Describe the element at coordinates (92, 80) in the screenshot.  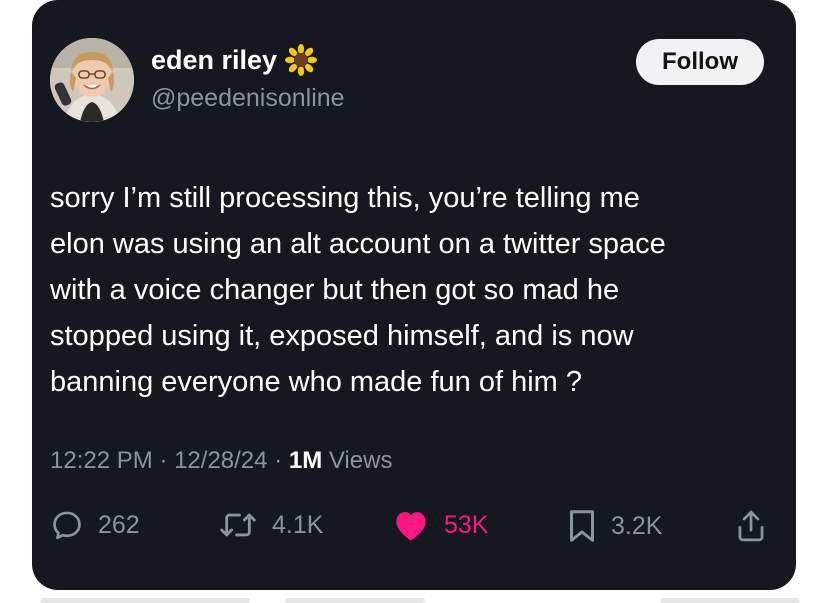
I see `avatar` at that location.